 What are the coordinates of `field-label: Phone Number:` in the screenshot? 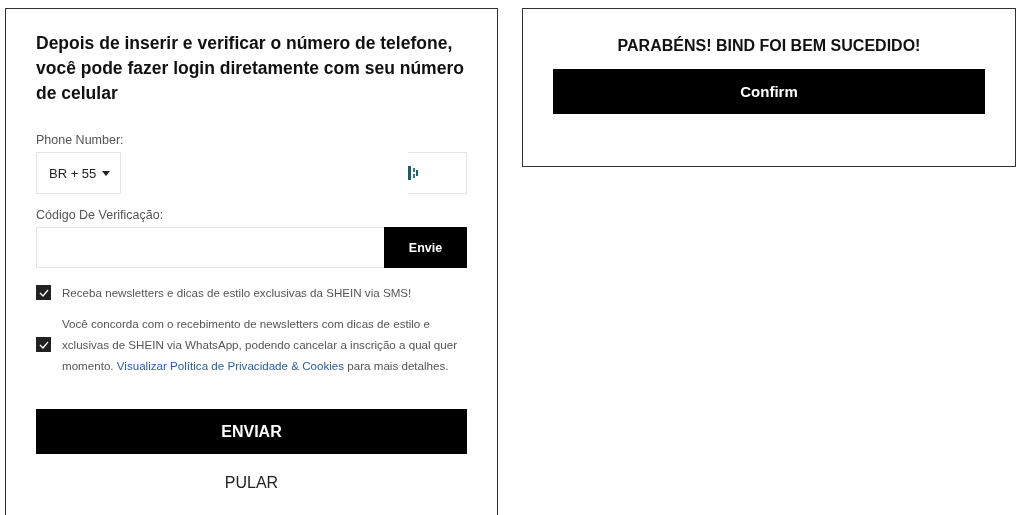 It's located at (80, 140).